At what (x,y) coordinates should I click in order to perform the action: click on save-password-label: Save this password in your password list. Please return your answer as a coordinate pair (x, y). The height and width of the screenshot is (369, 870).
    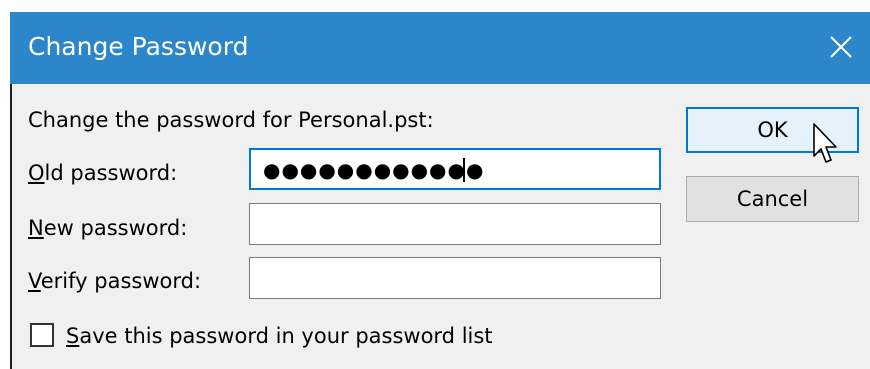
    Looking at the image, I should click on (279, 336).